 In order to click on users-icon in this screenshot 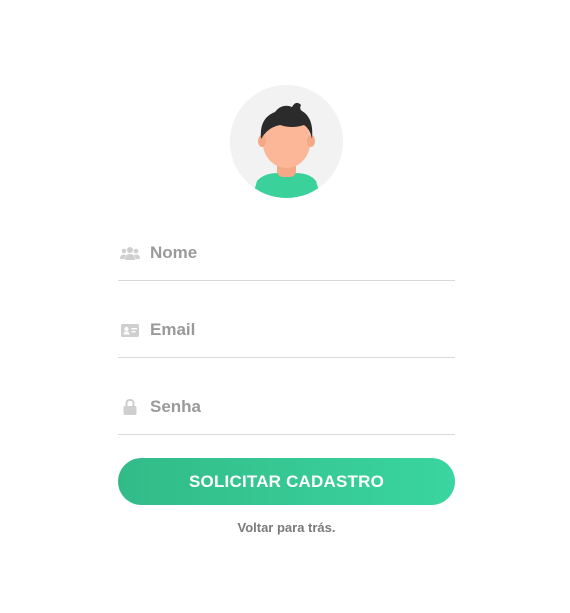, I will do `click(130, 253)`.